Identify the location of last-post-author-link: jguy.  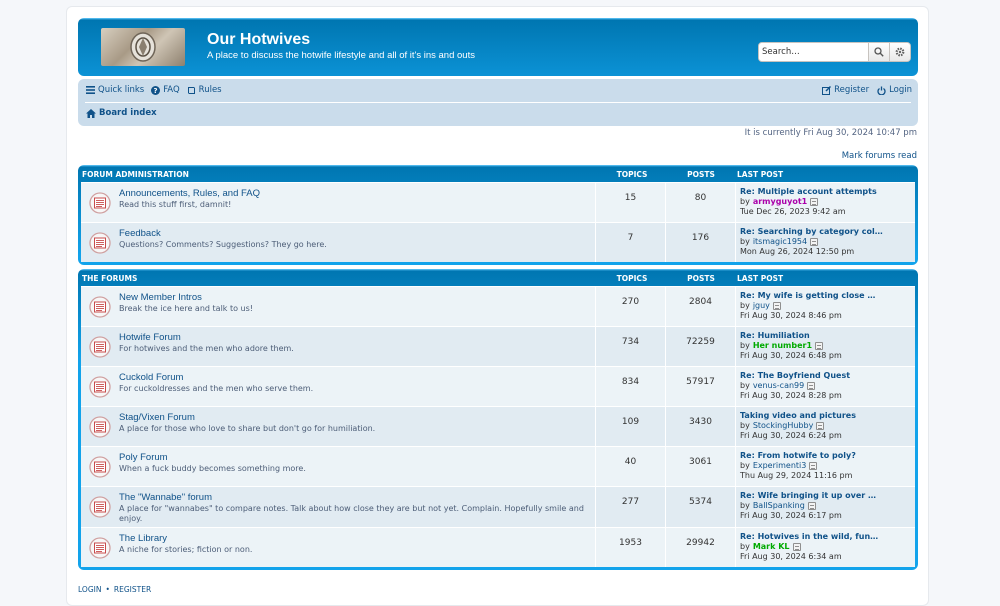
(761, 306).